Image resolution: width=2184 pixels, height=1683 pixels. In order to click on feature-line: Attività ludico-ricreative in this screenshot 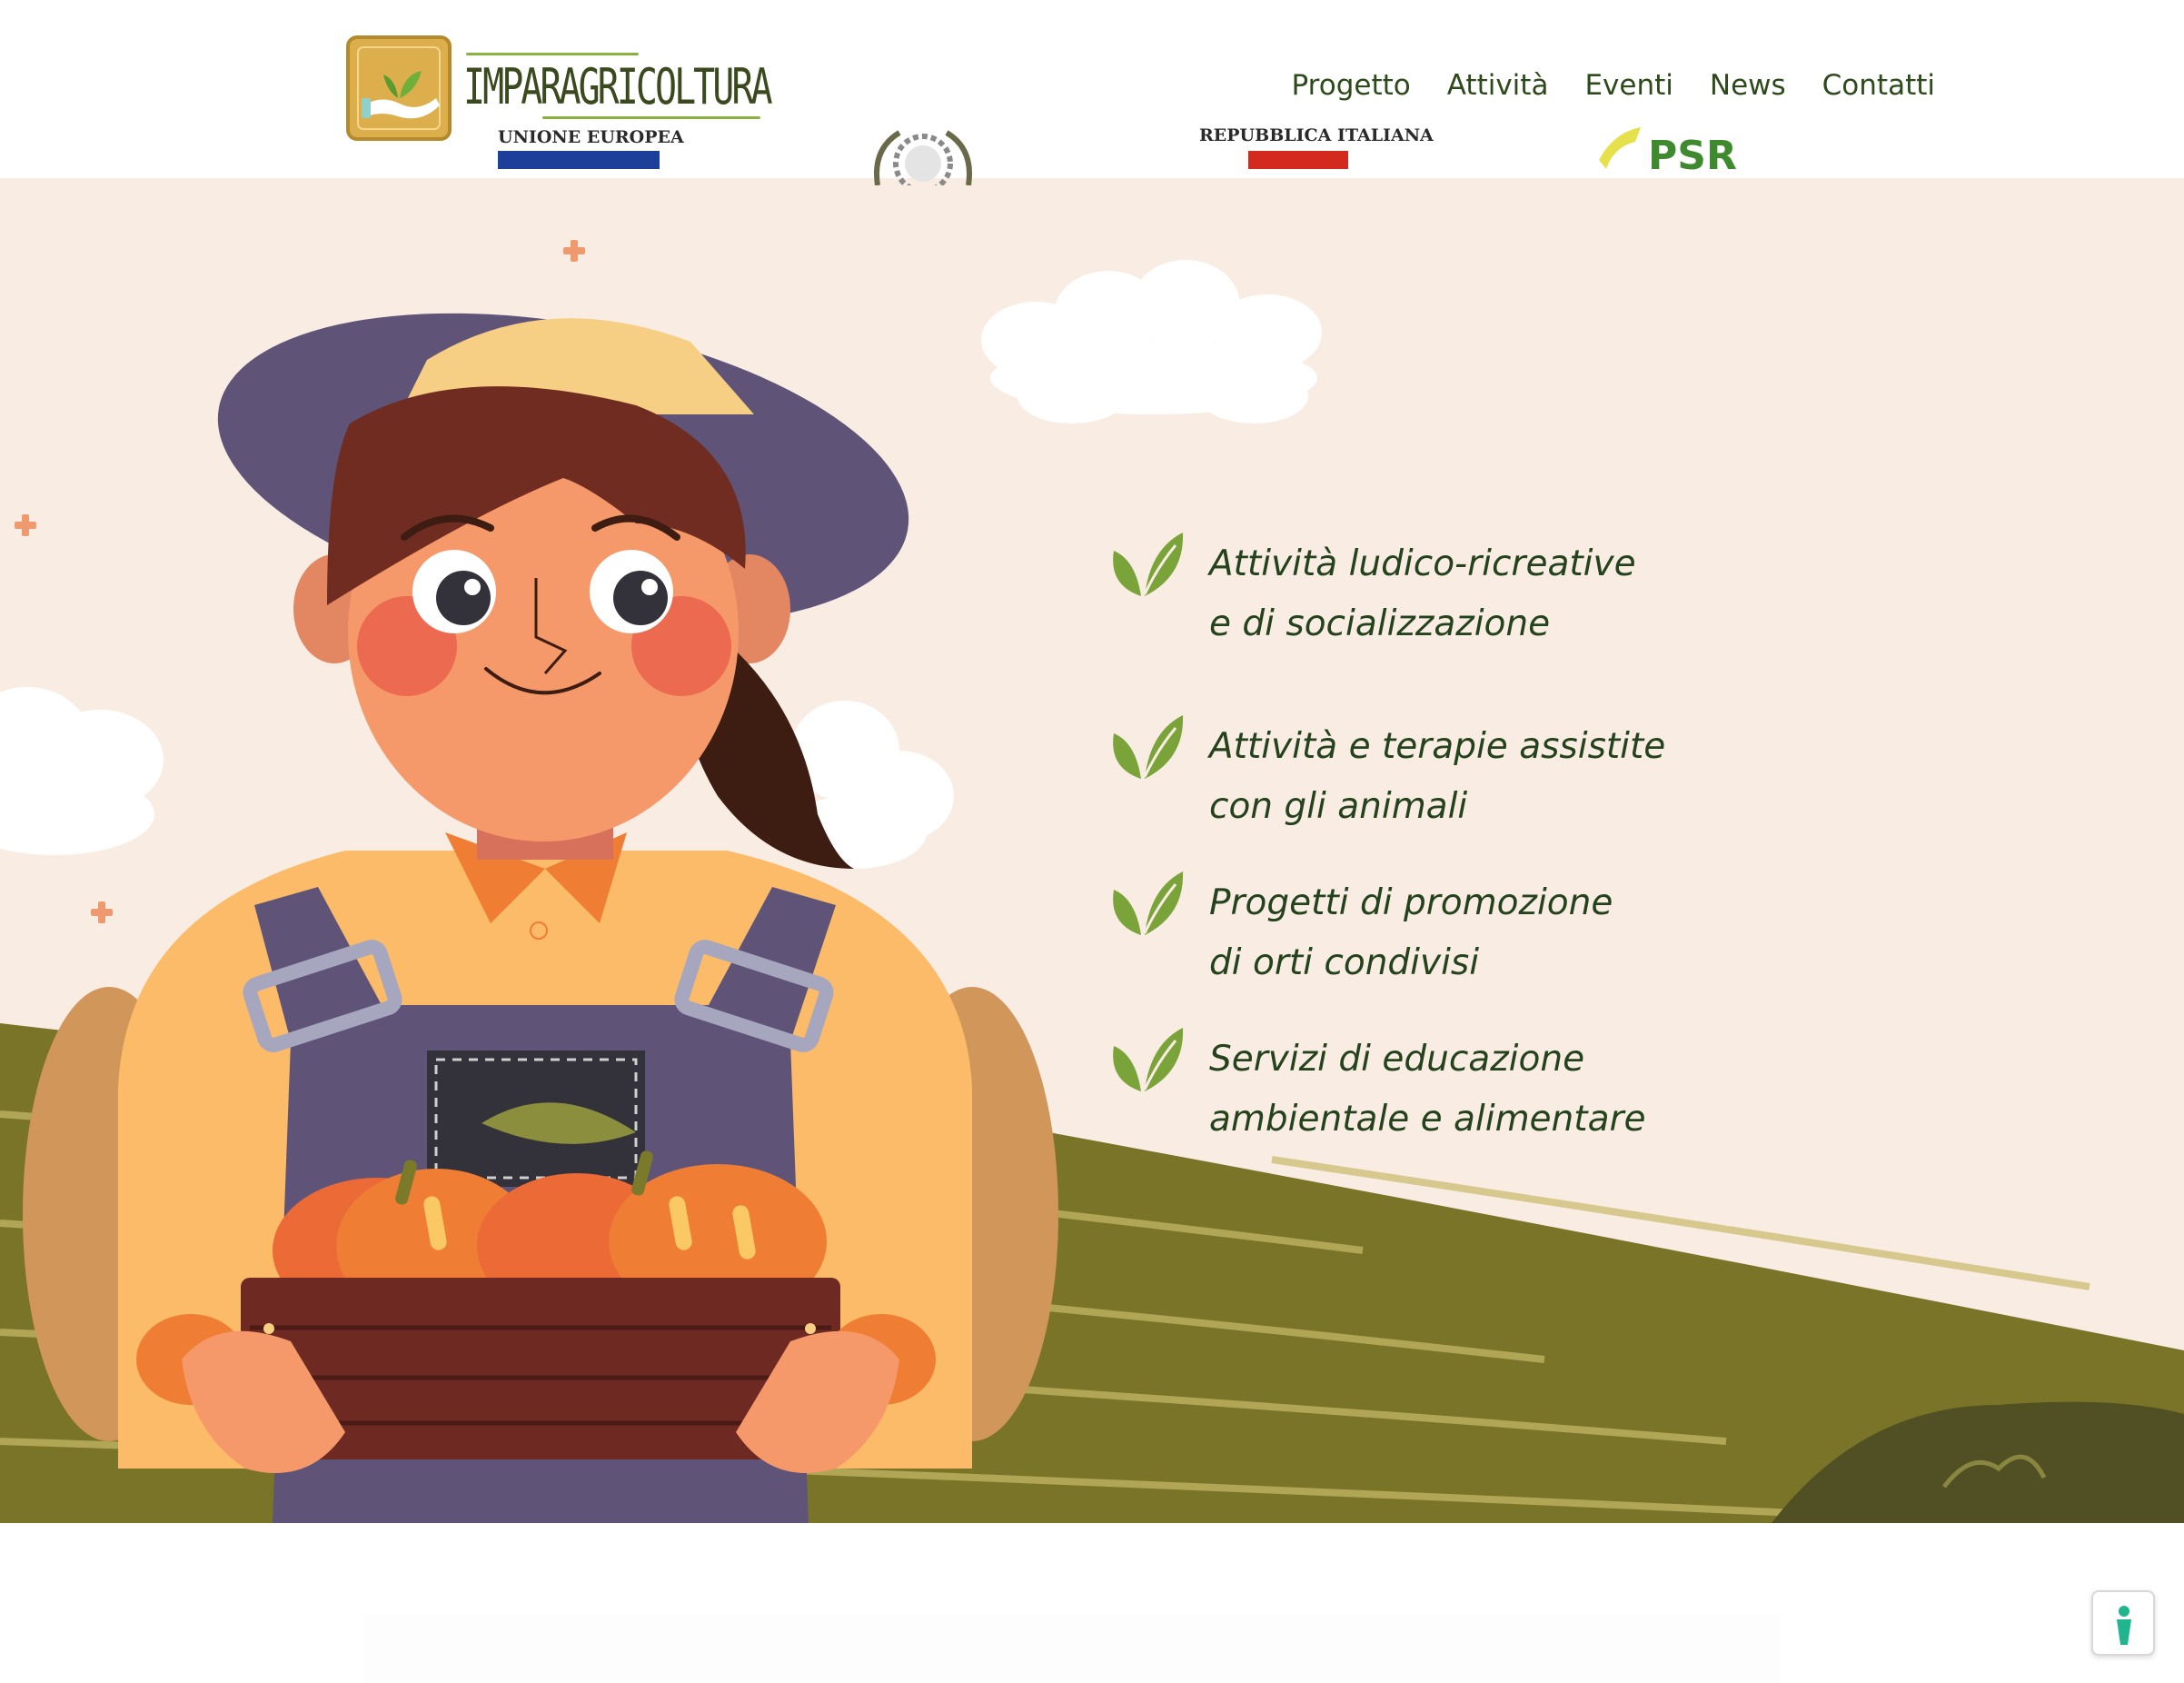, I will do `click(1422, 563)`.